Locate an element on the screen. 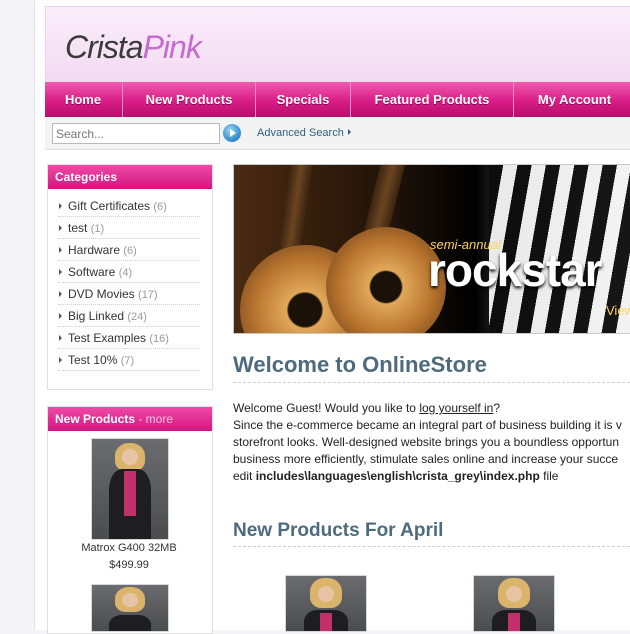 This screenshot has width=630, height=634. logo: CristaPink is located at coordinates (133, 47).